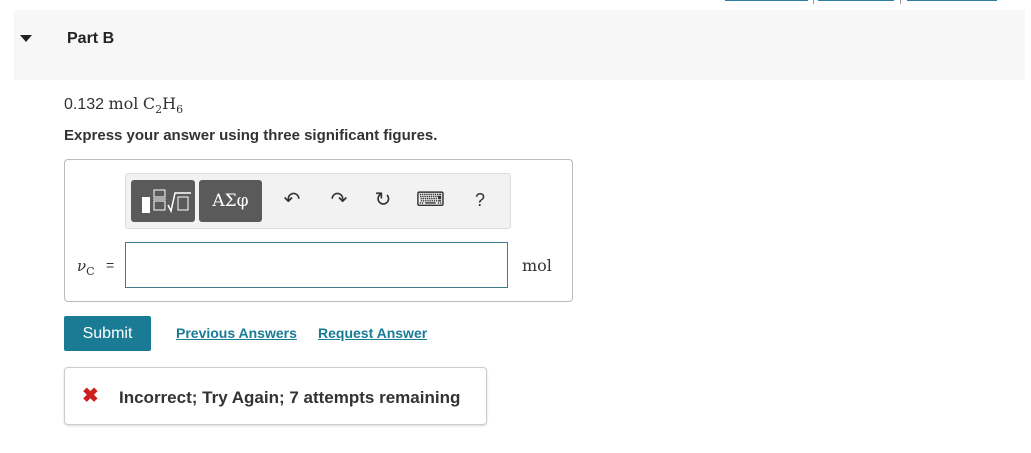  Describe the element at coordinates (339, 200) in the screenshot. I see `redo-icon: ↷` at that location.